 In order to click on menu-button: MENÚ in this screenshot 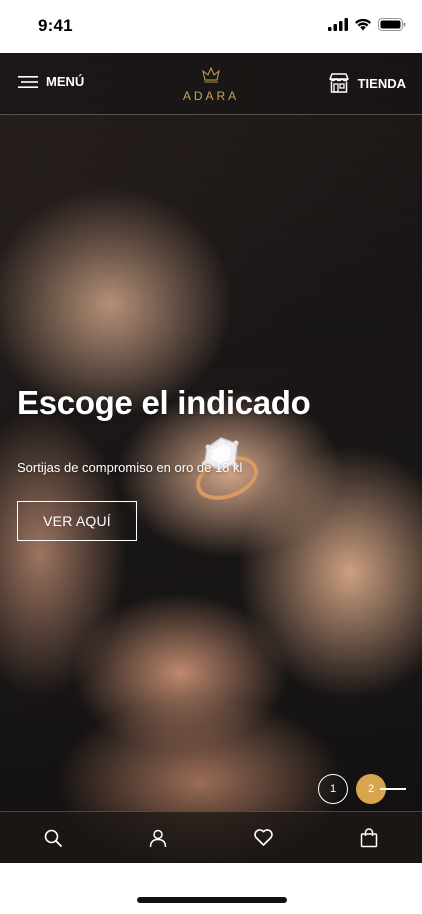, I will do `click(51, 81)`.